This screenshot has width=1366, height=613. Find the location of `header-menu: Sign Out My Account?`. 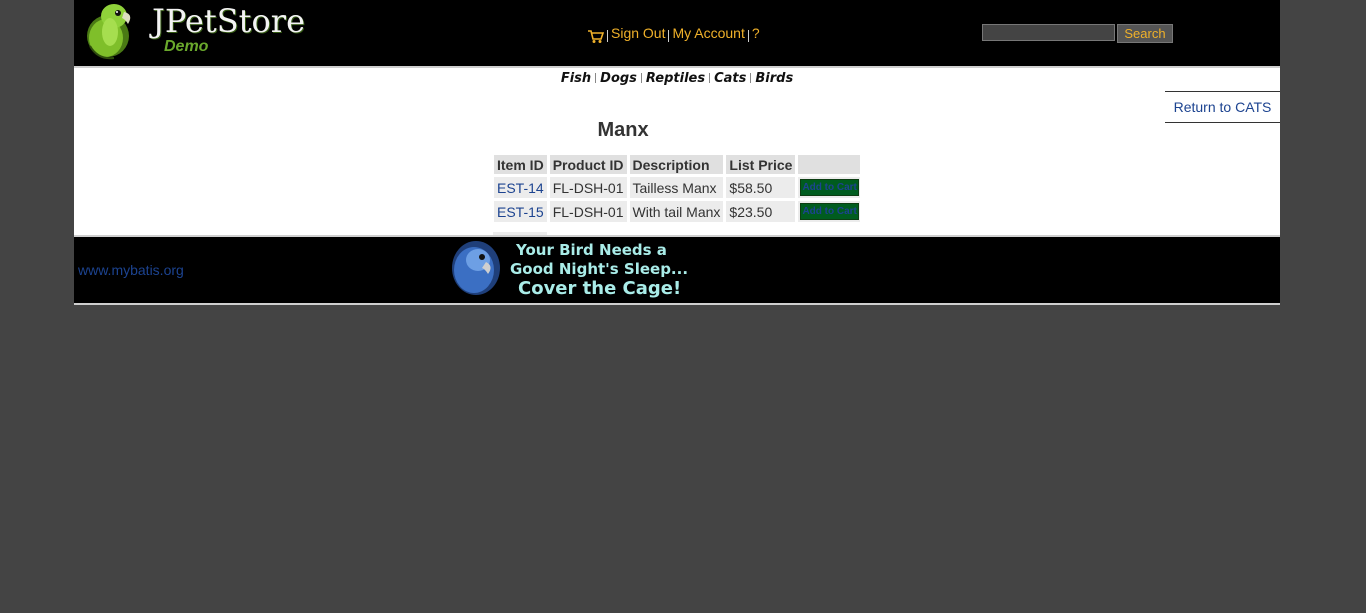

header-menu: Sign Out My Account? is located at coordinates (673, 36).